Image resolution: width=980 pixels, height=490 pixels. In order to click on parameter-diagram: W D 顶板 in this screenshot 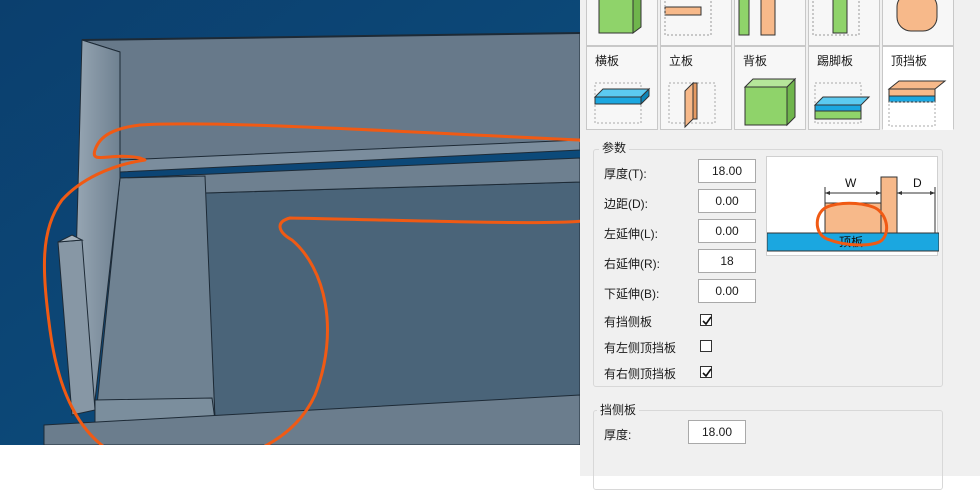, I will do `click(853, 206)`.